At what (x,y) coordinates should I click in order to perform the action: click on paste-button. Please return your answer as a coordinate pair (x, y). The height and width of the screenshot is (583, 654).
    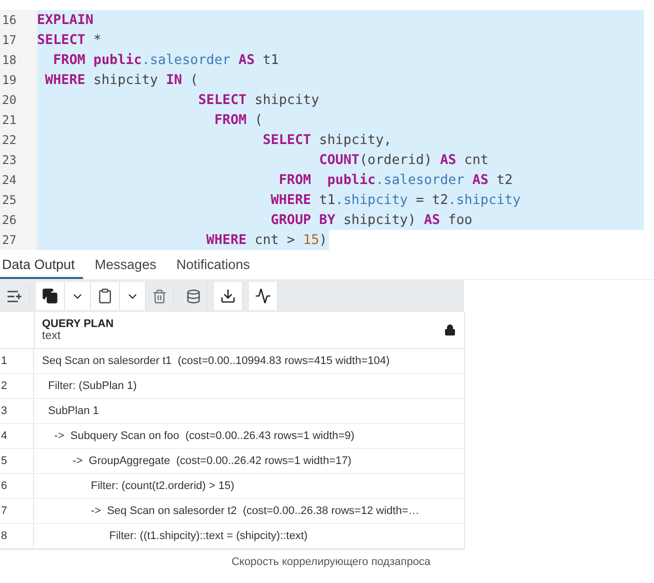
    Looking at the image, I should click on (105, 296).